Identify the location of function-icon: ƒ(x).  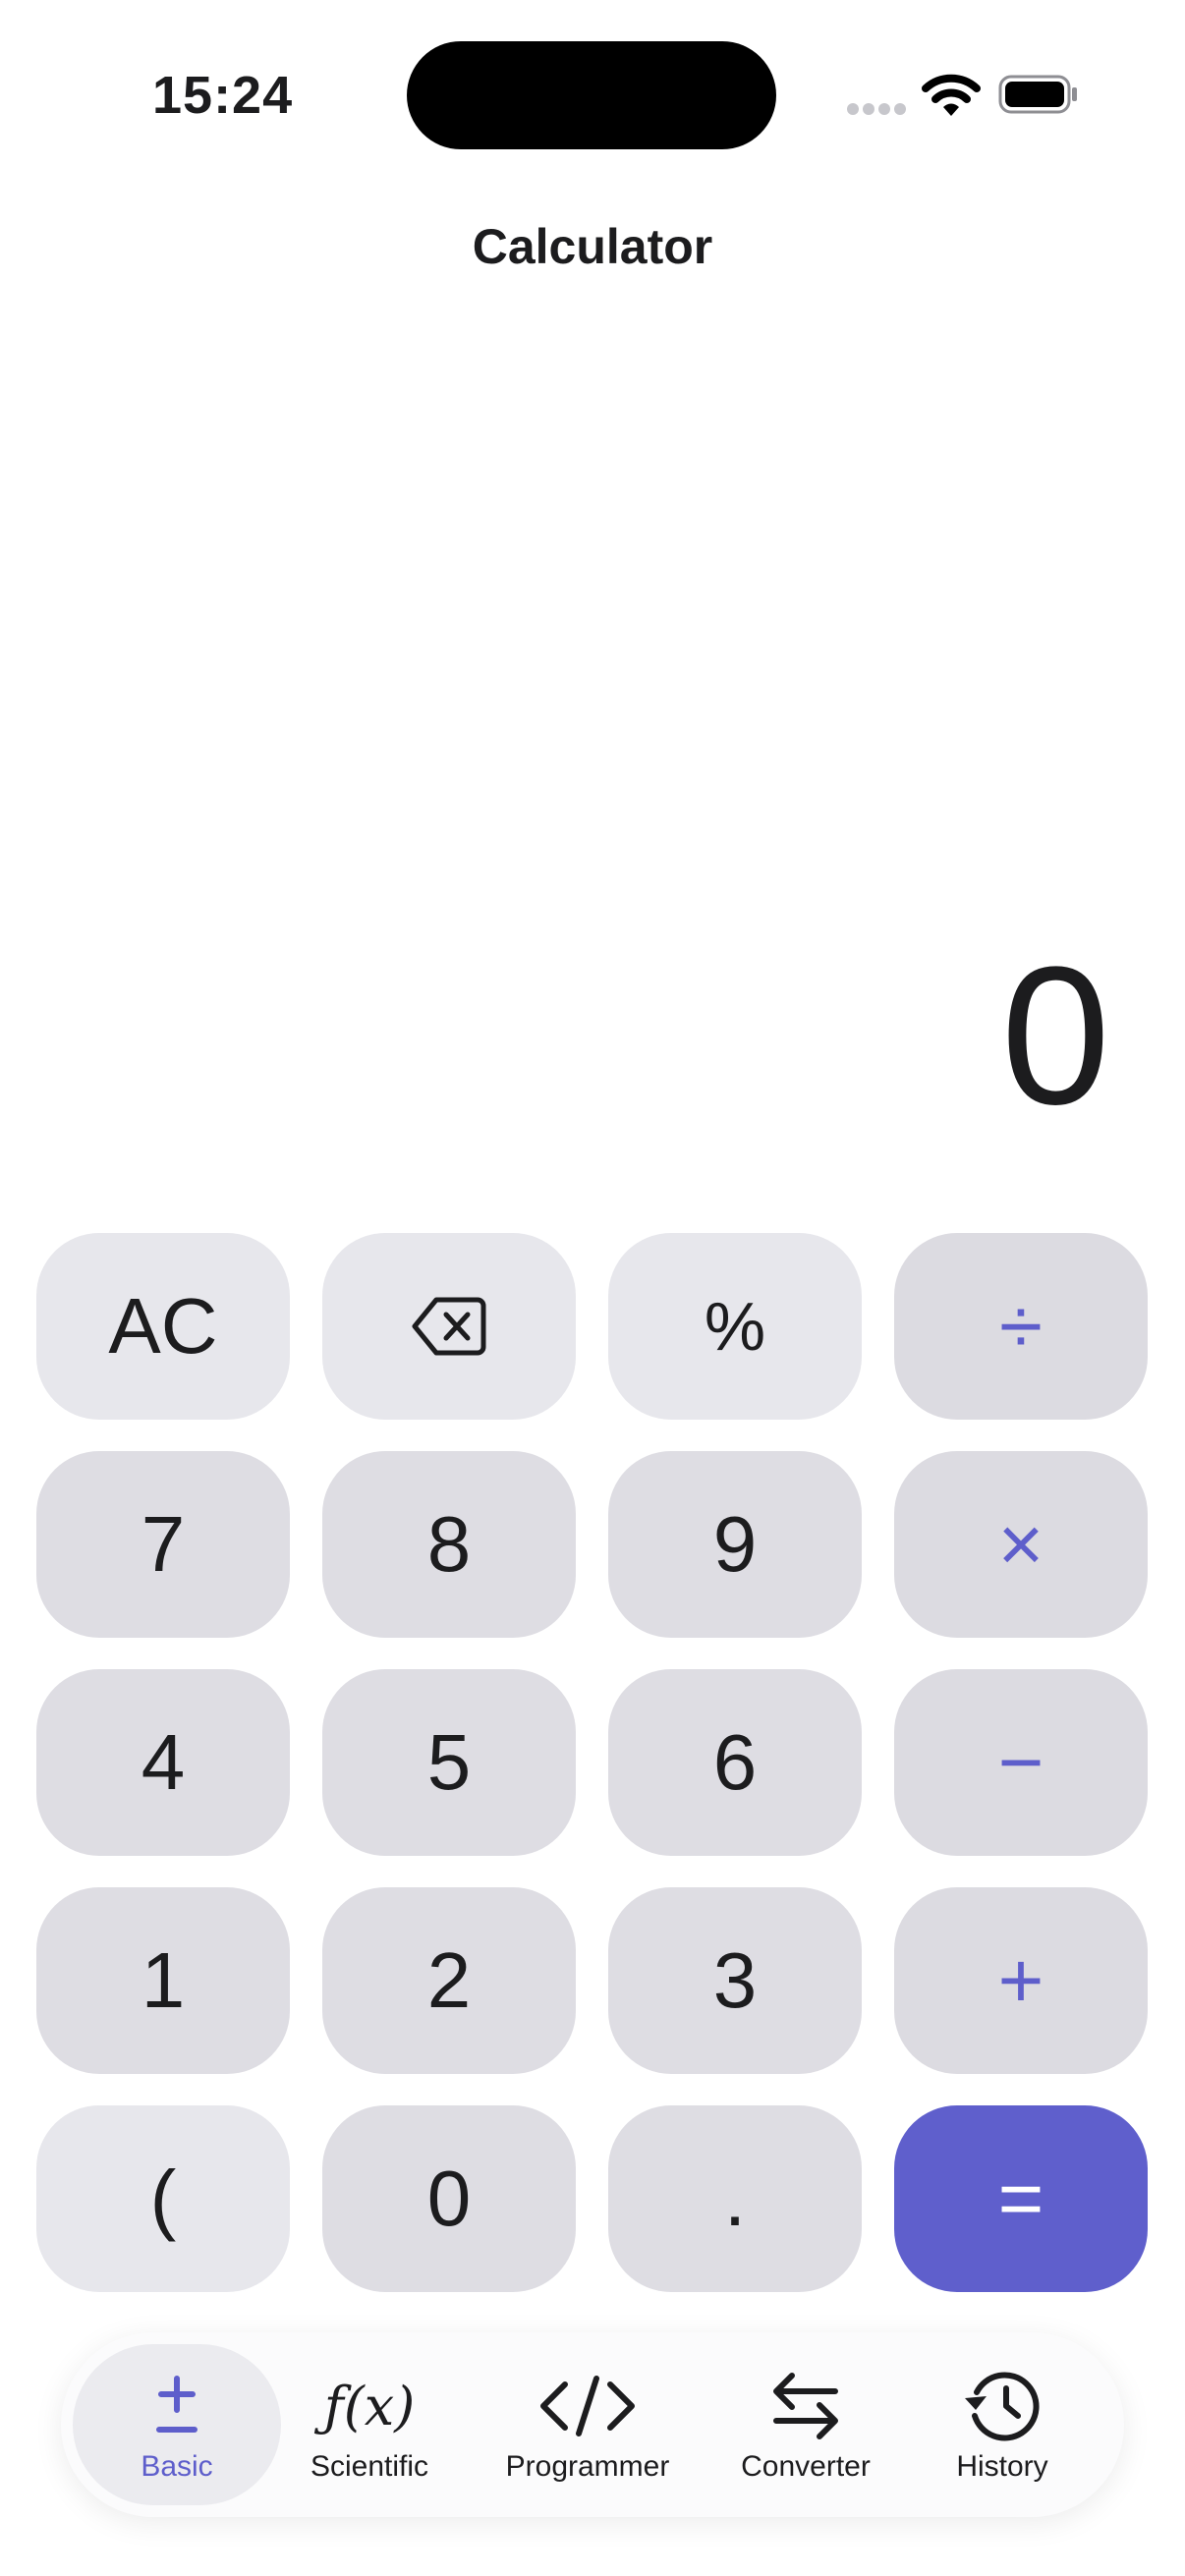
(370, 2406).